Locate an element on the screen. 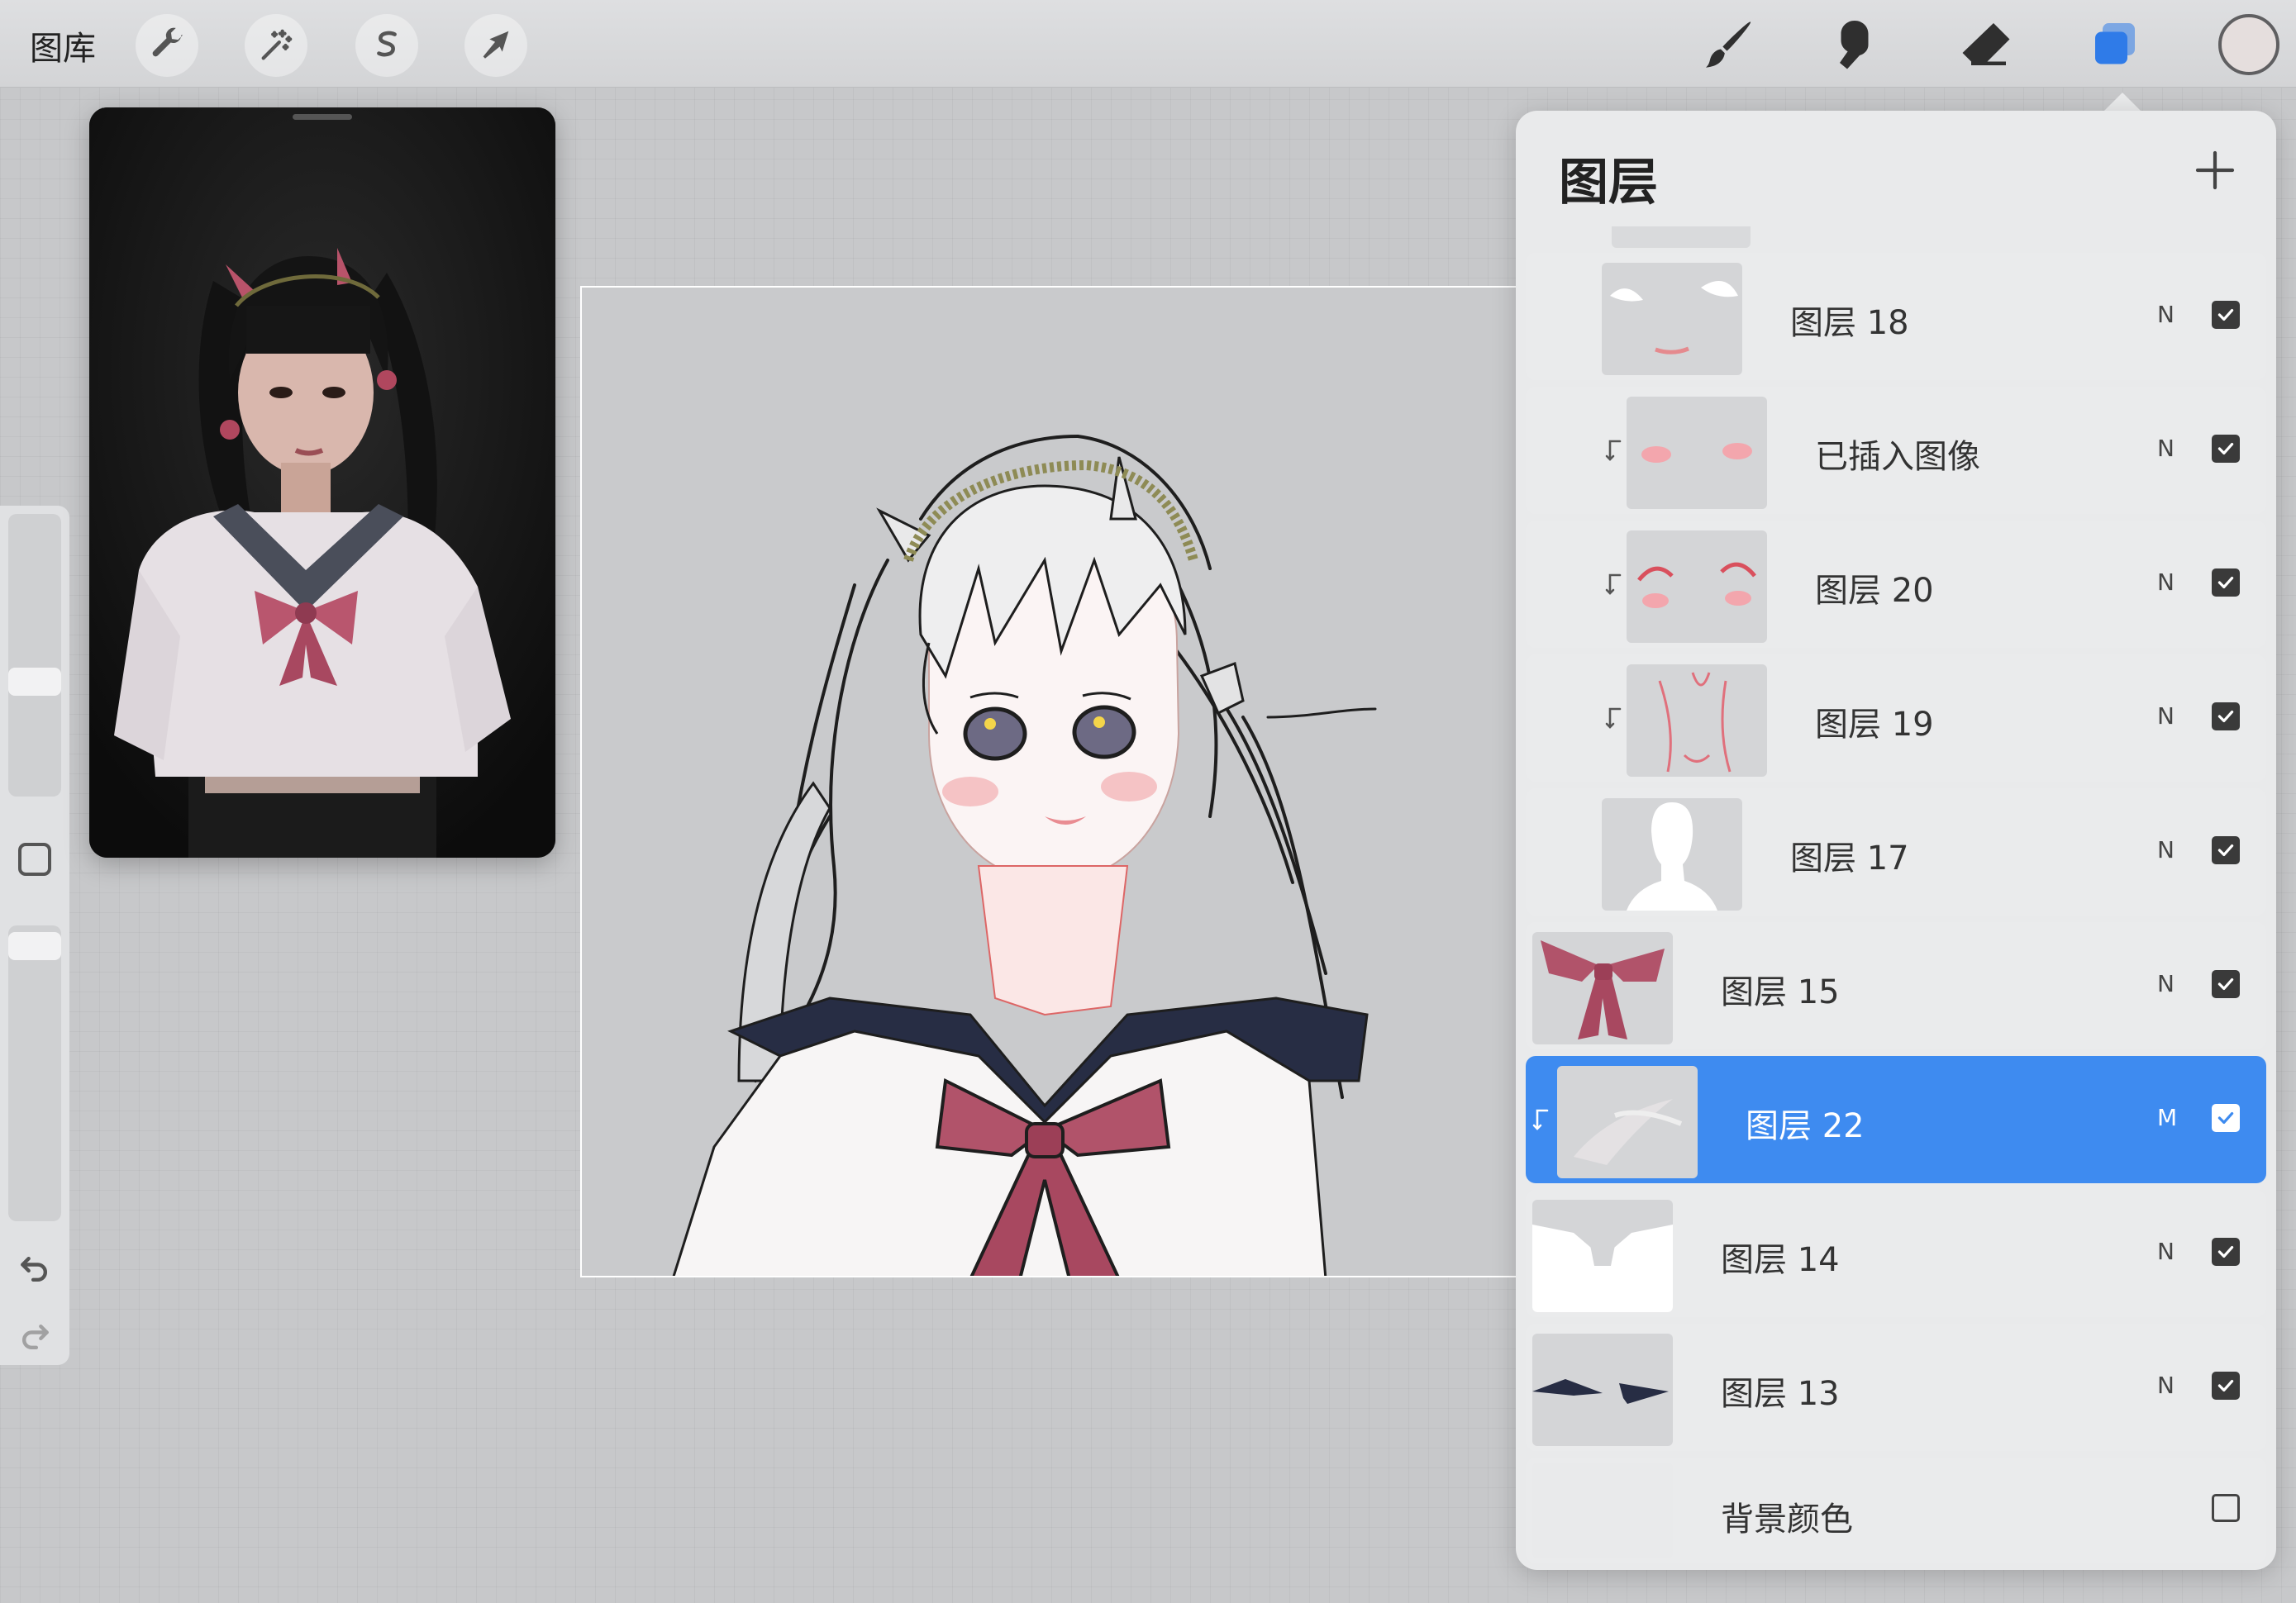  redo-button is located at coordinates (35, 1337).